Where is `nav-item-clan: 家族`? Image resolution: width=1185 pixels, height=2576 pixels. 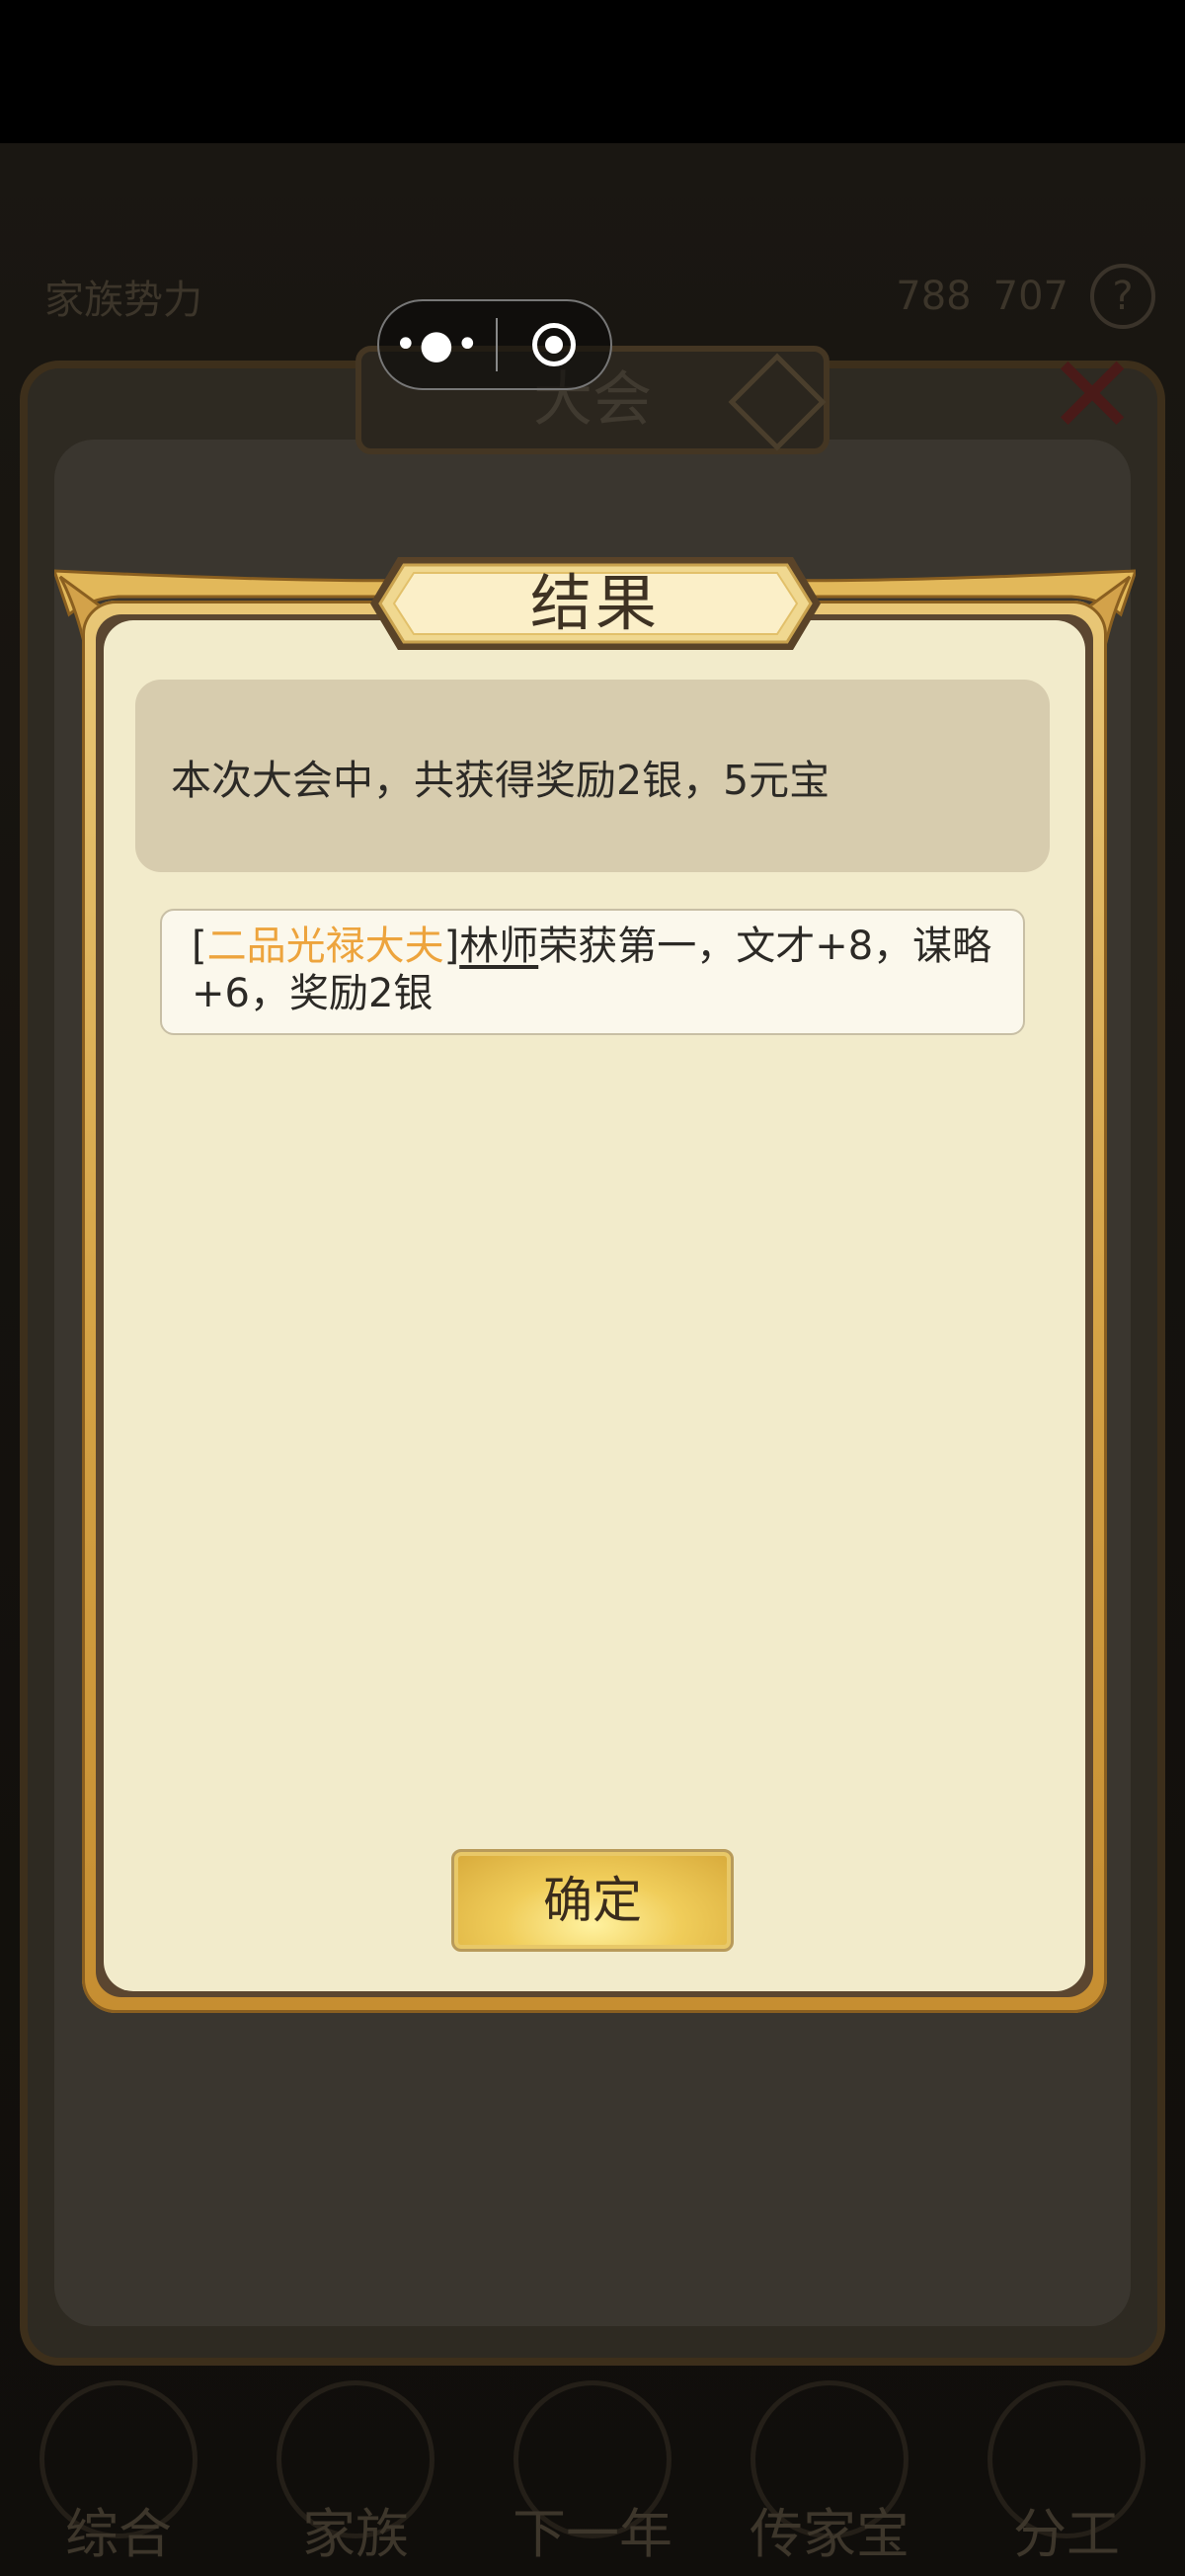 nav-item-clan: 家族 is located at coordinates (355, 2472).